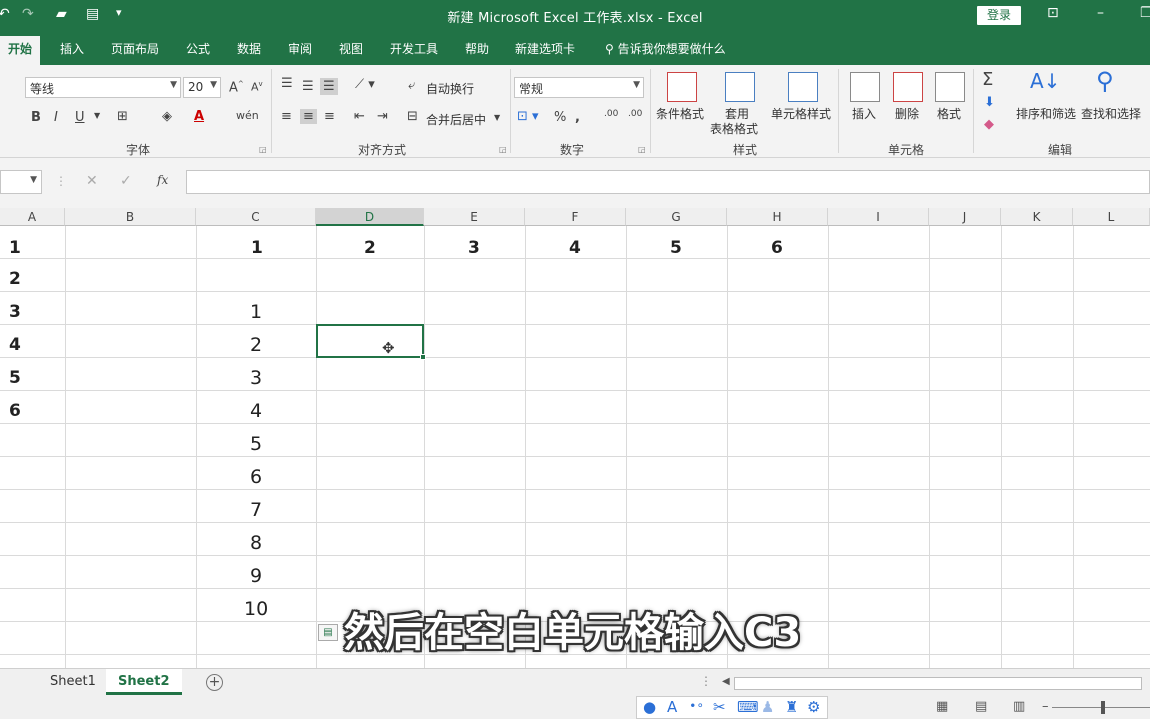 The width and height of the screenshot is (1150, 719). I want to click on fill-handle, so click(423, 357).